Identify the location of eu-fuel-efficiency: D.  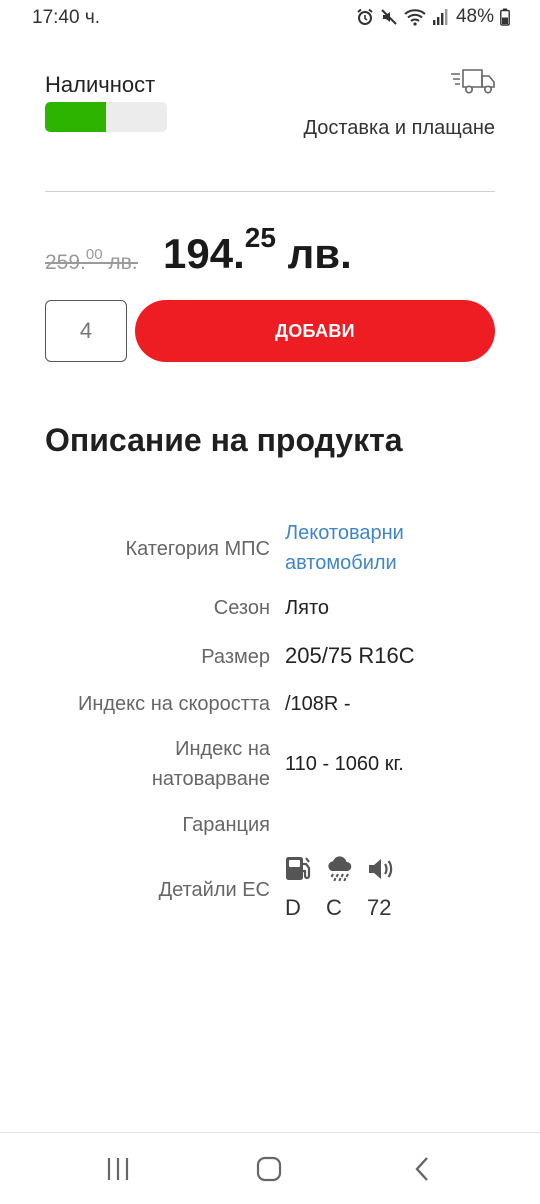
(305, 888).